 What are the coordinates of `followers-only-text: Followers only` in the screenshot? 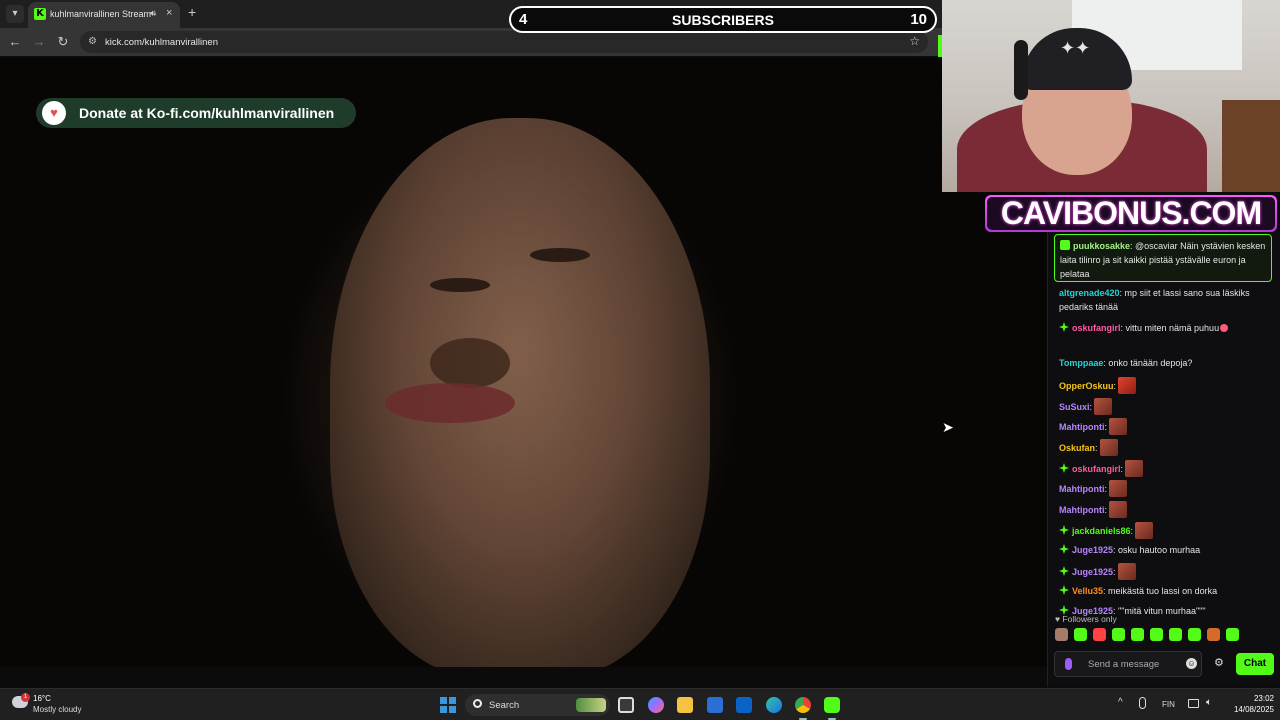 It's located at (1089, 619).